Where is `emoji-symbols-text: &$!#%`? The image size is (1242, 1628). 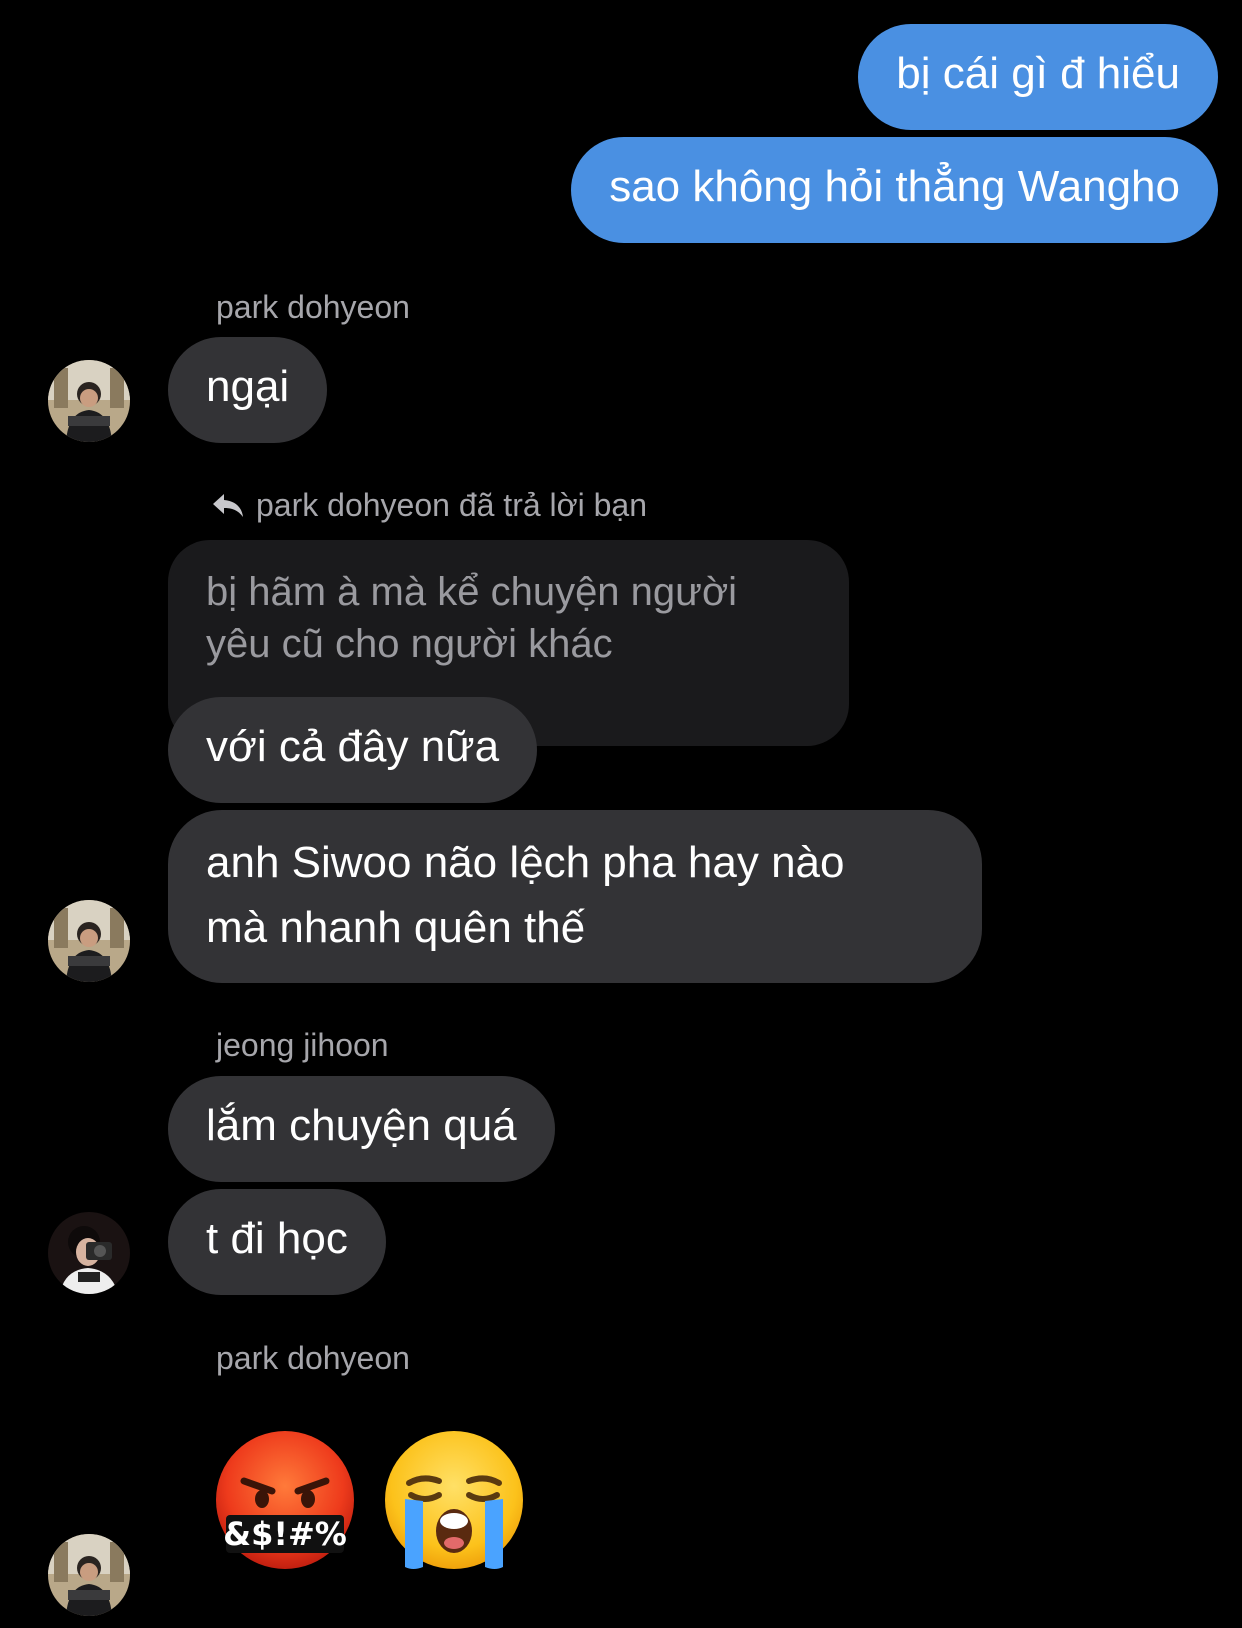
emoji-symbols-text: &$!#% is located at coordinates (285, 1534).